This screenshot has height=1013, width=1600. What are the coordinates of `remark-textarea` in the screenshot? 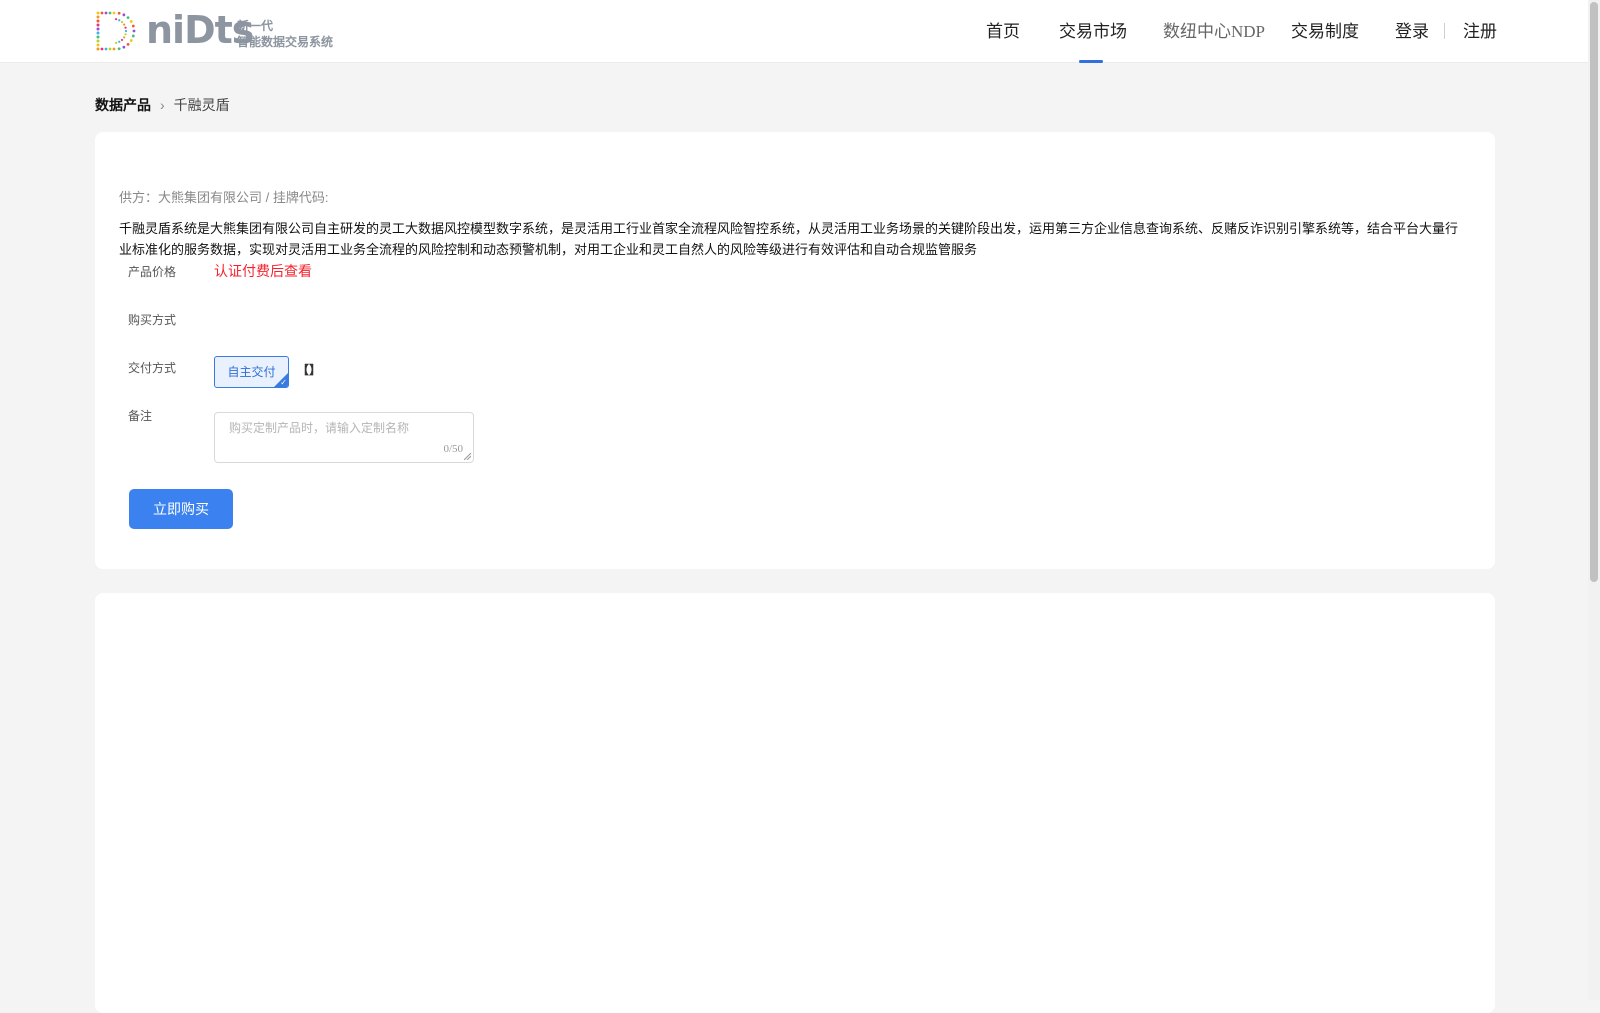 It's located at (344, 437).